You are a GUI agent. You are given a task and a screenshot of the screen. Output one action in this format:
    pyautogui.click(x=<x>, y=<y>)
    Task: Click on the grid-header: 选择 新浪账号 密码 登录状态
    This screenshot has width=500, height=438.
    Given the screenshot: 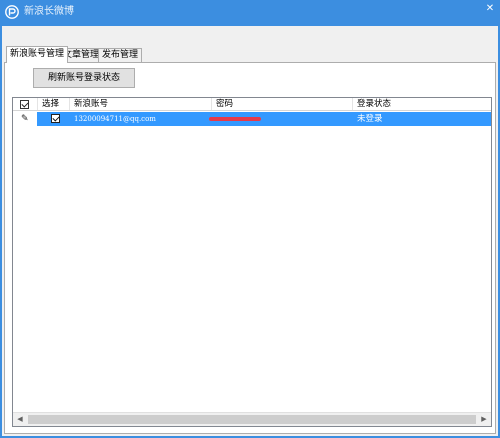 What is the action you would take?
    pyautogui.click(x=252, y=104)
    